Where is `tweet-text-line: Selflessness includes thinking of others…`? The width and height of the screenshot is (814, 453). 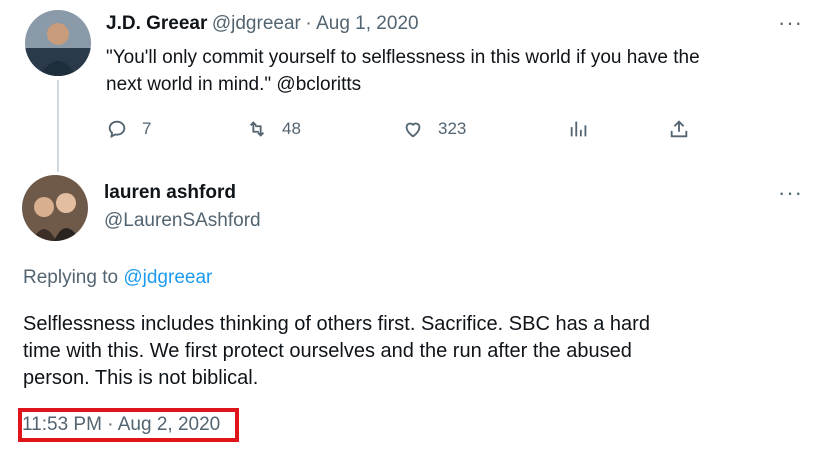 tweet-text-line: Selflessness includes thinking of others… is located at coordinates (336, 324).